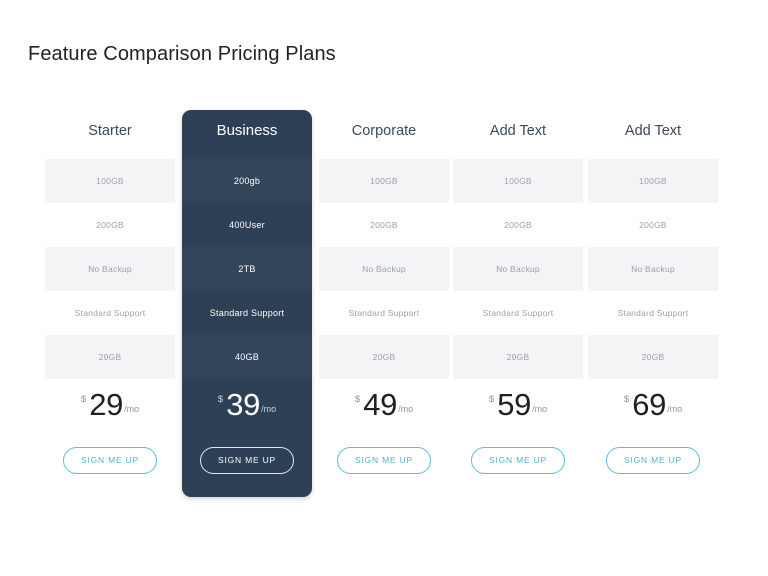 The image size is (768, 576). I want to click on plan-feature-item: 400User, so click(247, 225).